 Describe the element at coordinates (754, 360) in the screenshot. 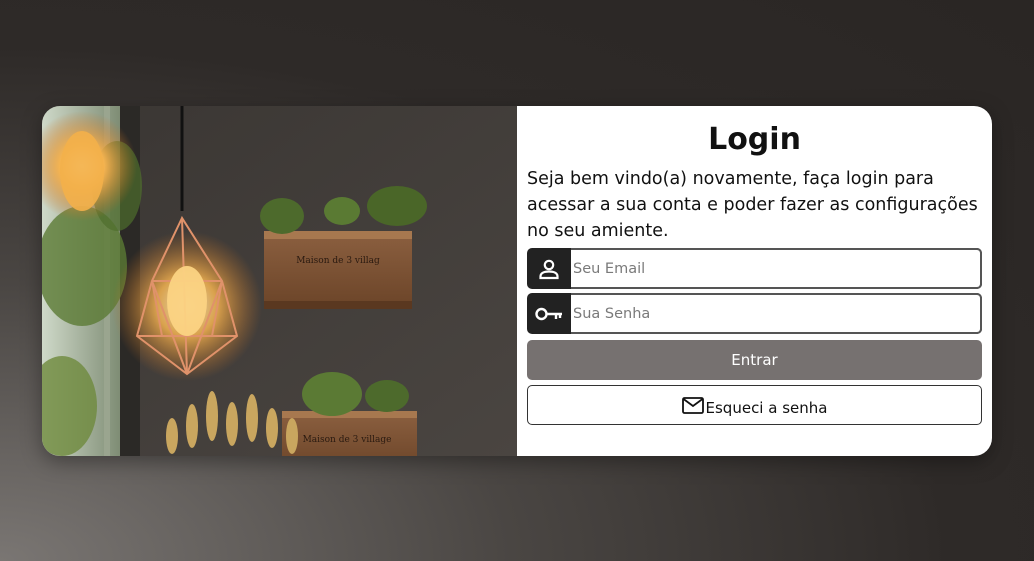

I see `submit-button: Entrar` at that location.